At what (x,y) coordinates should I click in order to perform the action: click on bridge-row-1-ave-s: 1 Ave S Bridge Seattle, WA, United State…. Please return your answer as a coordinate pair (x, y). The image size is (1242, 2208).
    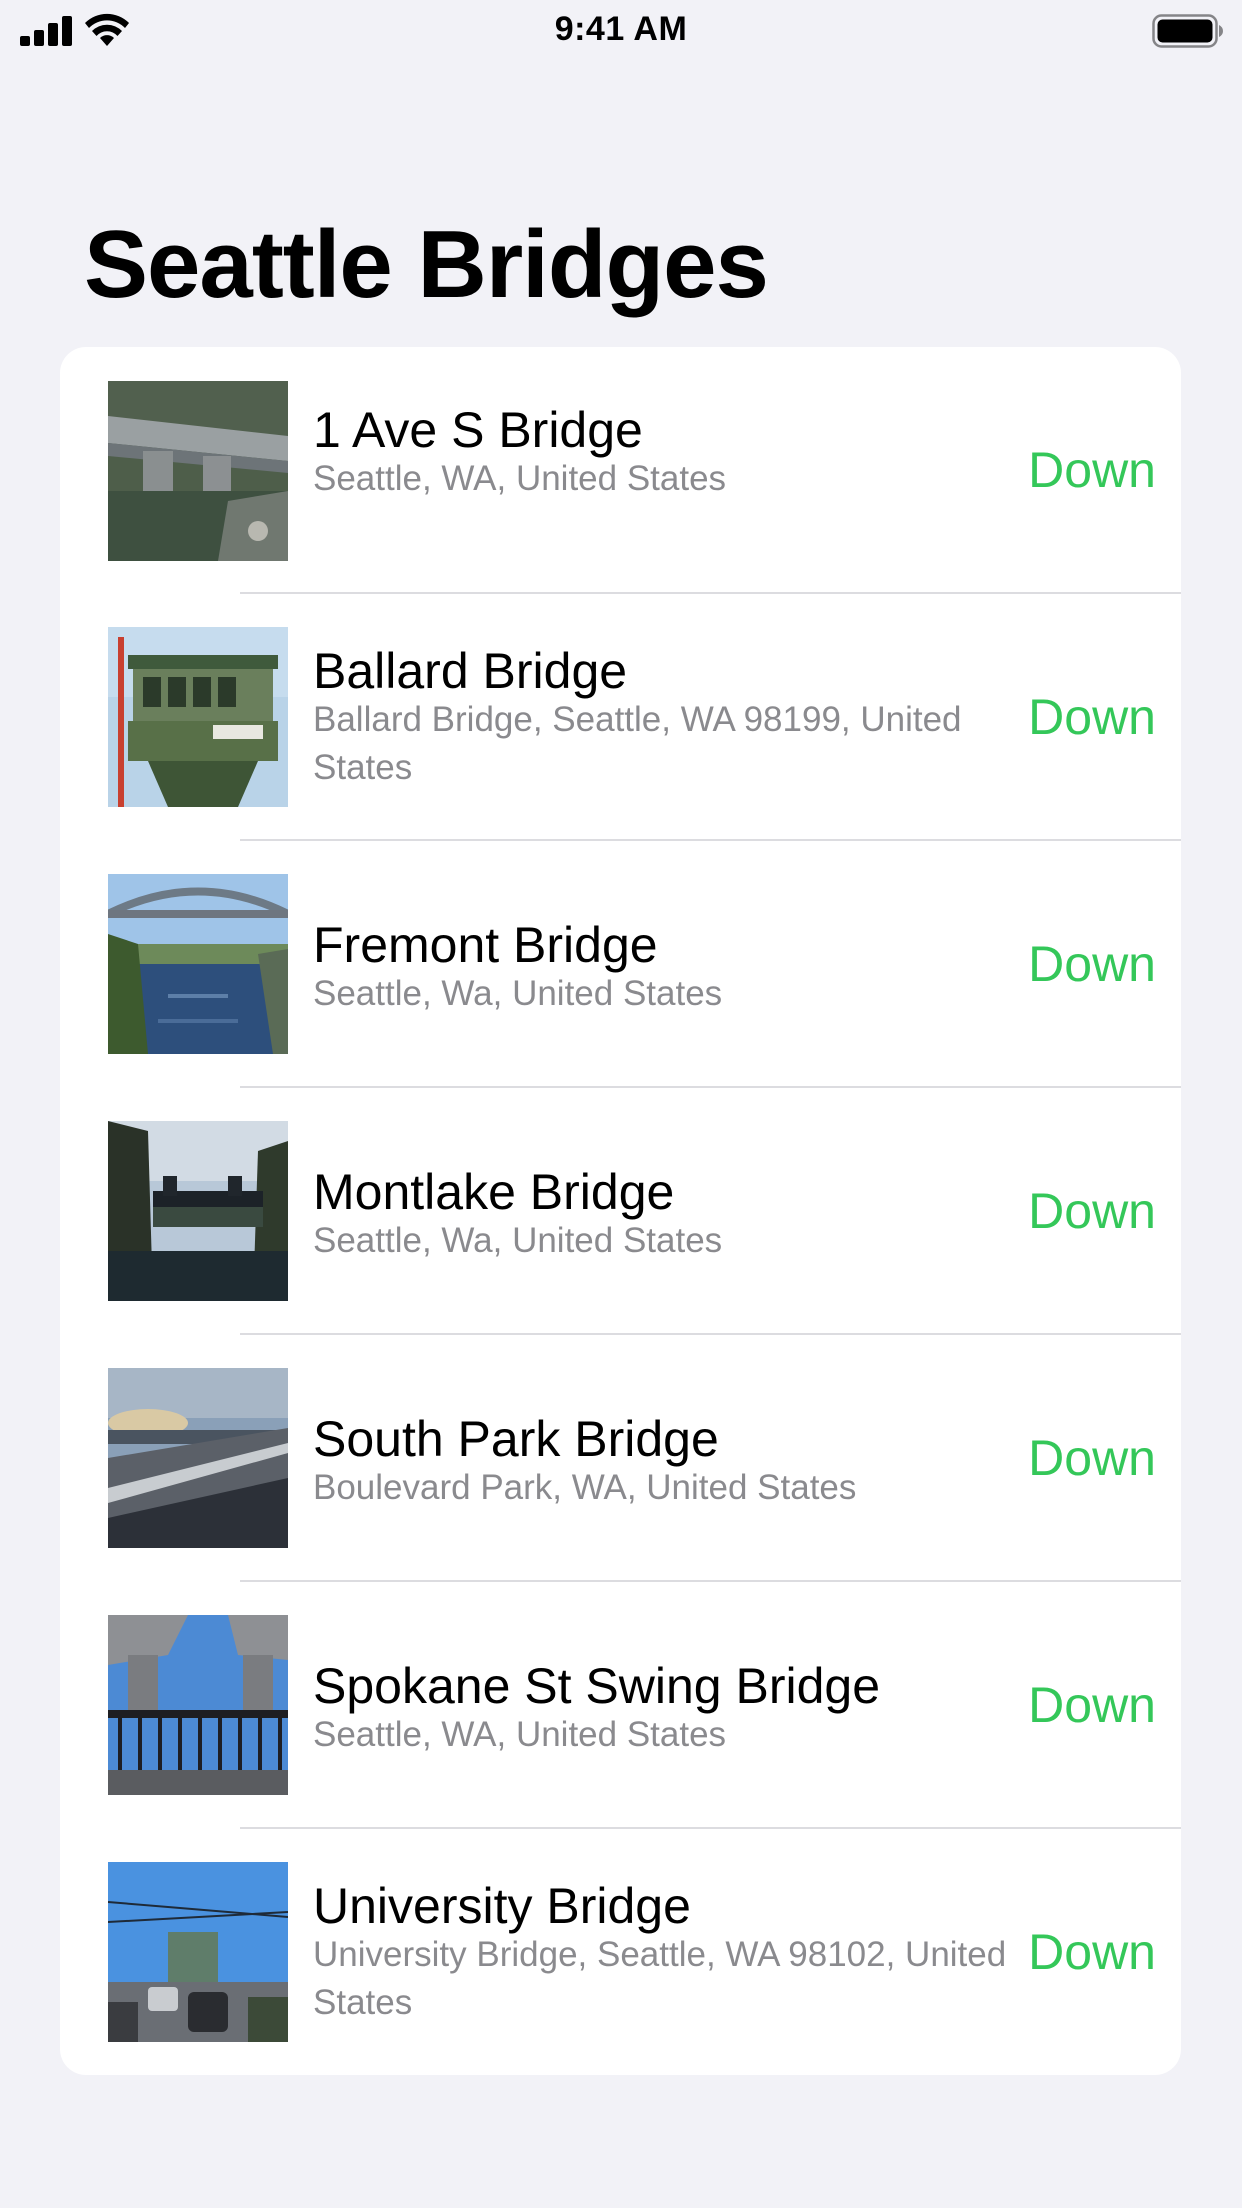
    Looking at the image, I should click on (620, 470).